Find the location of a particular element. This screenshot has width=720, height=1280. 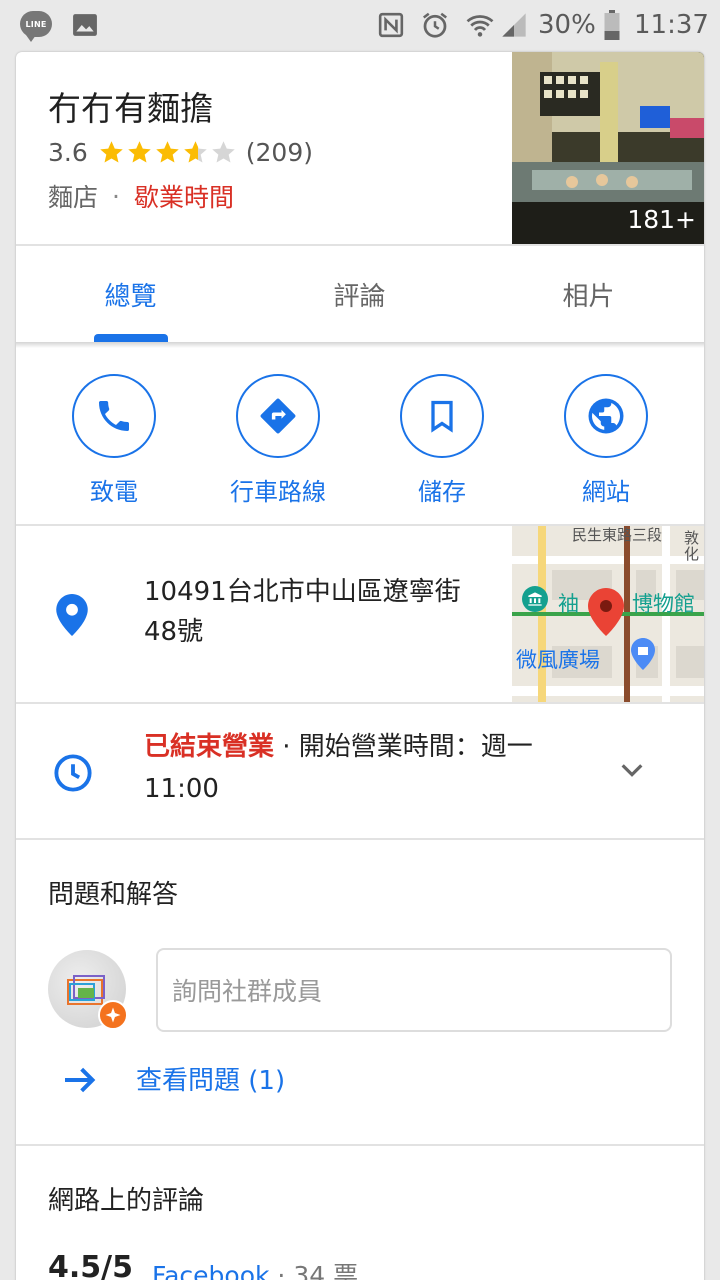

map-label-plaza: 微風廣場 is located at coordinates (558, 660).